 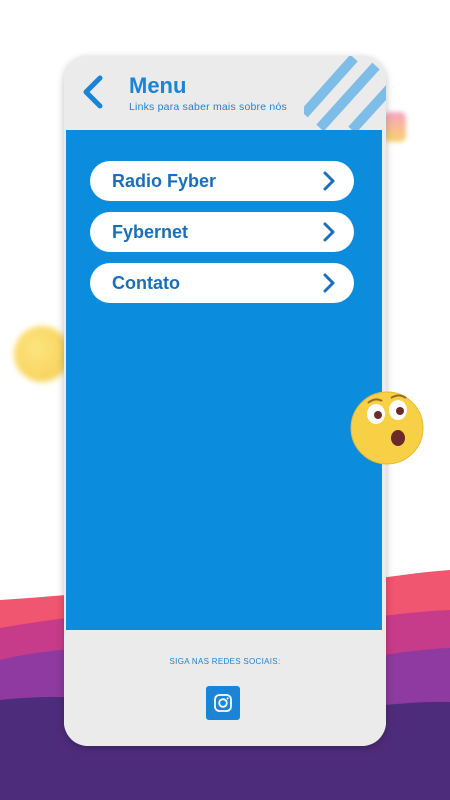 I want to click on menu-item-label: Contato, so click(x=146, y=283).